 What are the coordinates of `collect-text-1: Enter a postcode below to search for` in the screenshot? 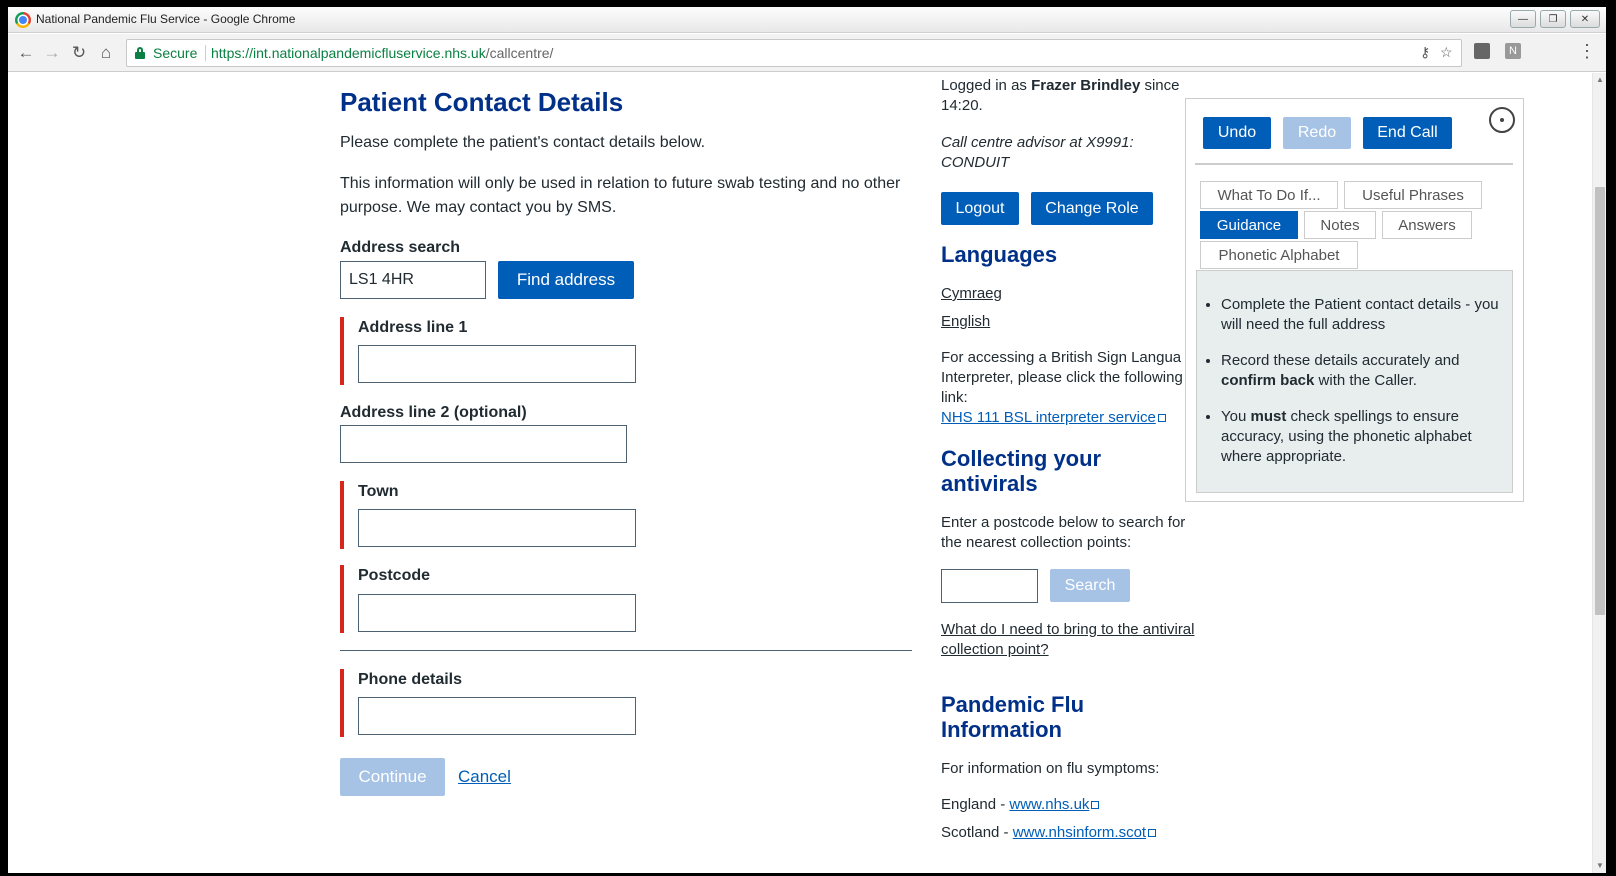 It's located at (1063, 522).